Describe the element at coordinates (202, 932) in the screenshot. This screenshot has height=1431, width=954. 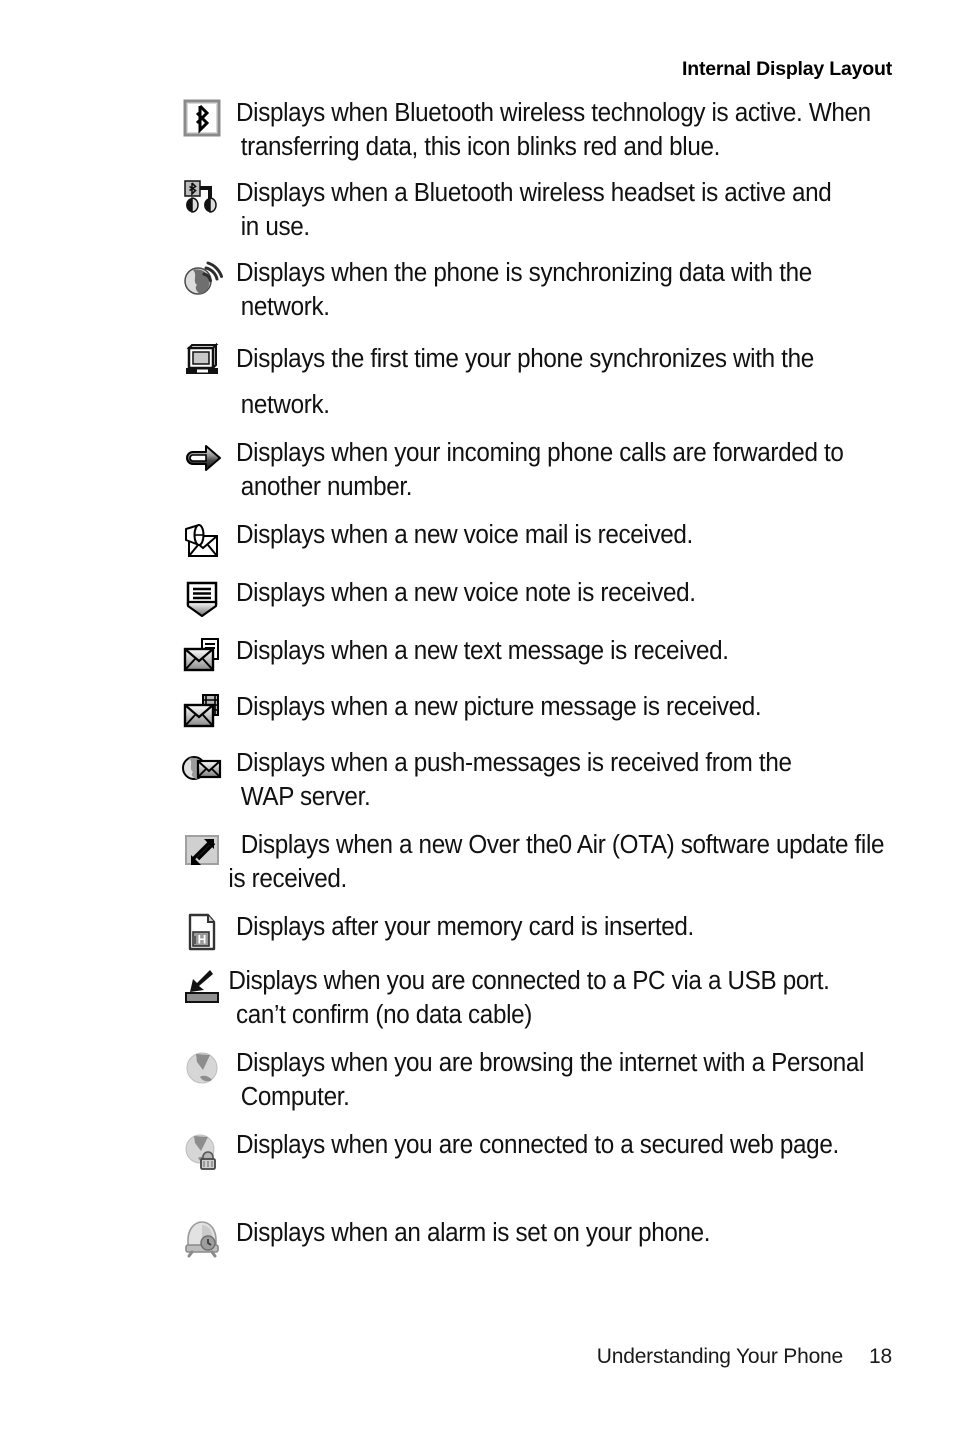
I see `memory-card-icon: H` at that location.